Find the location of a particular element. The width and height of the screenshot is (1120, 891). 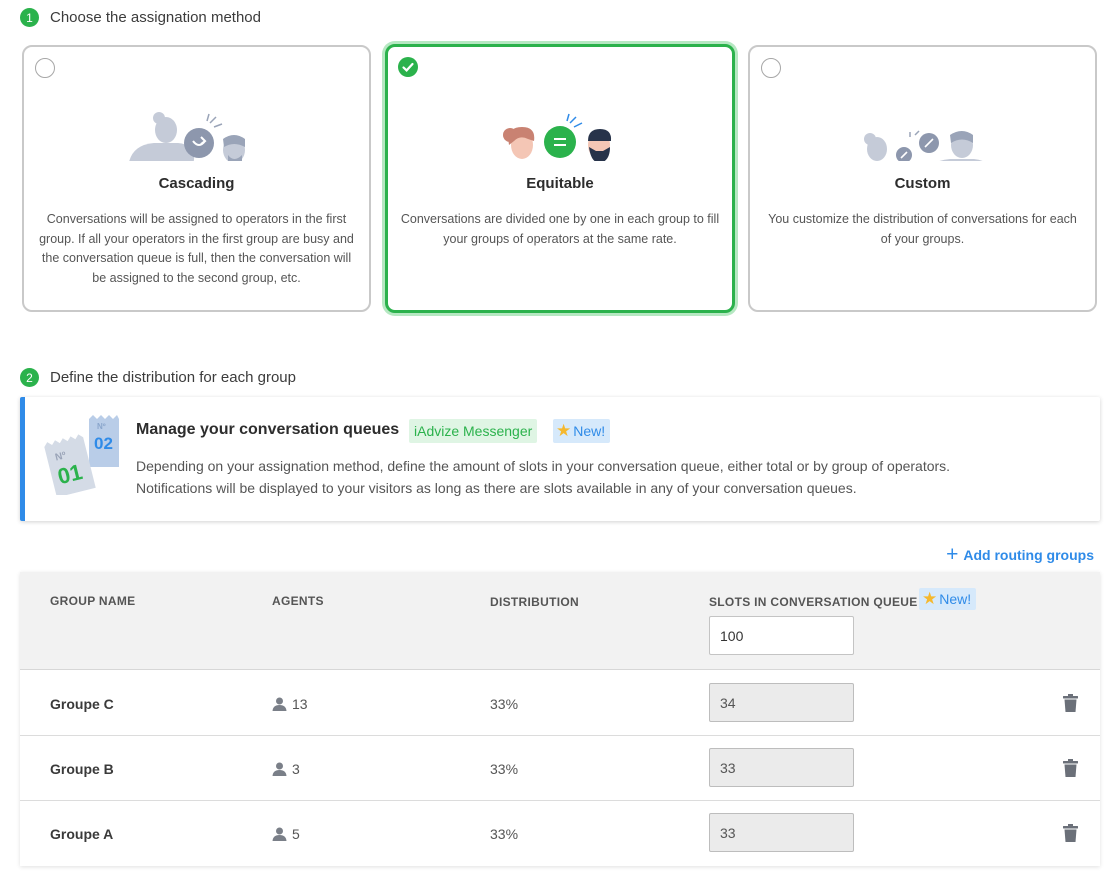

cascading-illustration-icon is located at coordinates (187, 136).